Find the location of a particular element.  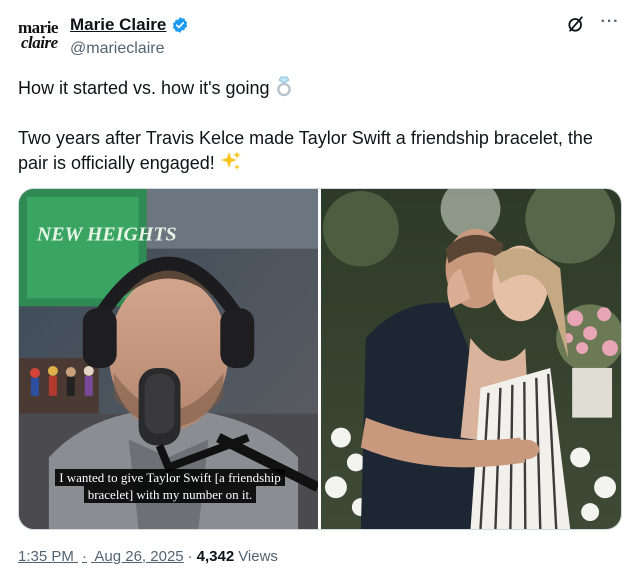

poster-text: NEW HEIGHTS is located at coordinates (106, 235).